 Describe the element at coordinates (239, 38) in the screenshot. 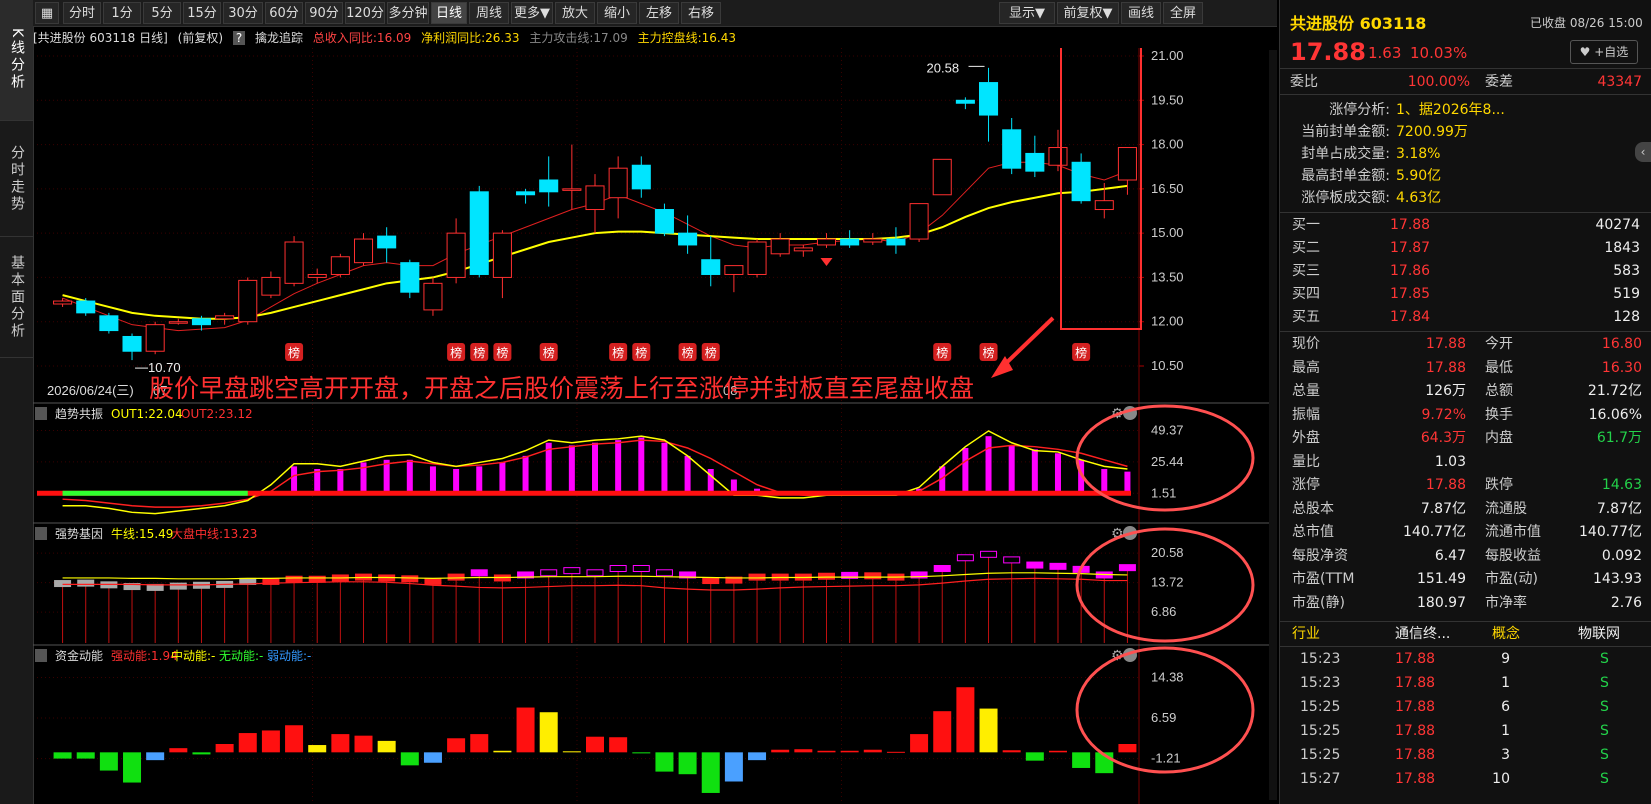

I see `help-icon: ?` at that location.